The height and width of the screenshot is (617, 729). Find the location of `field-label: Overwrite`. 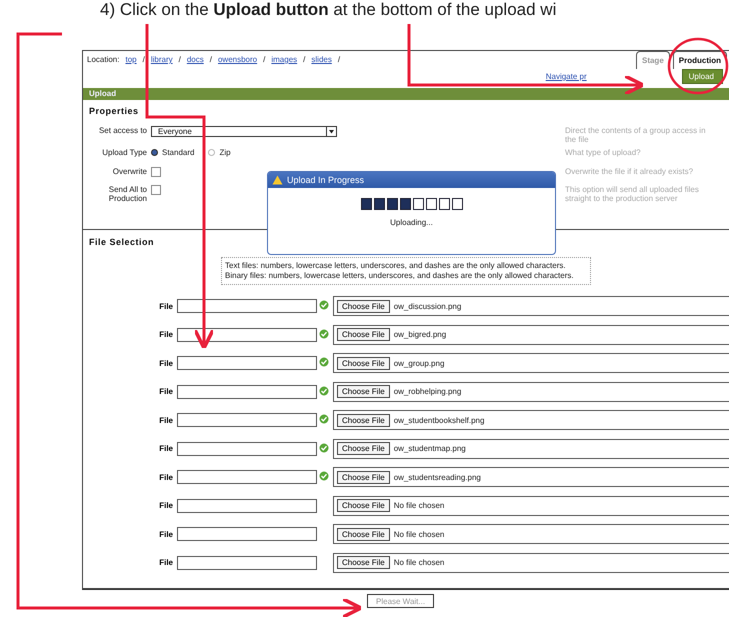

field-label: Overwrite is located at coordinates (129, 171).